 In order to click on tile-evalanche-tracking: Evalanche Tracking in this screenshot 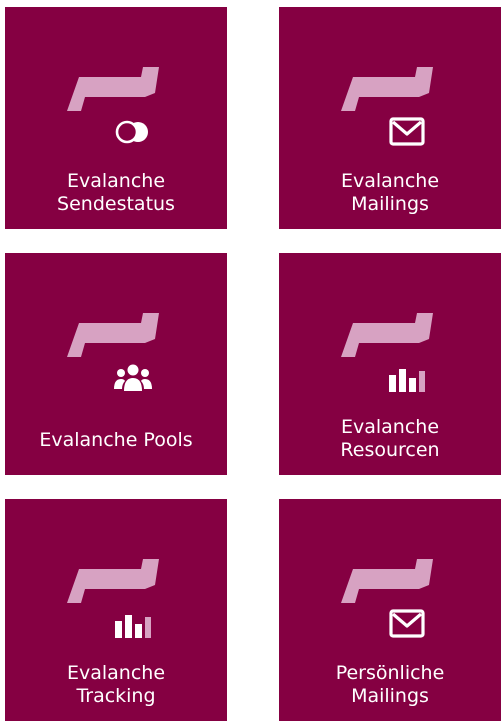, I will do `click(116, 610)`.